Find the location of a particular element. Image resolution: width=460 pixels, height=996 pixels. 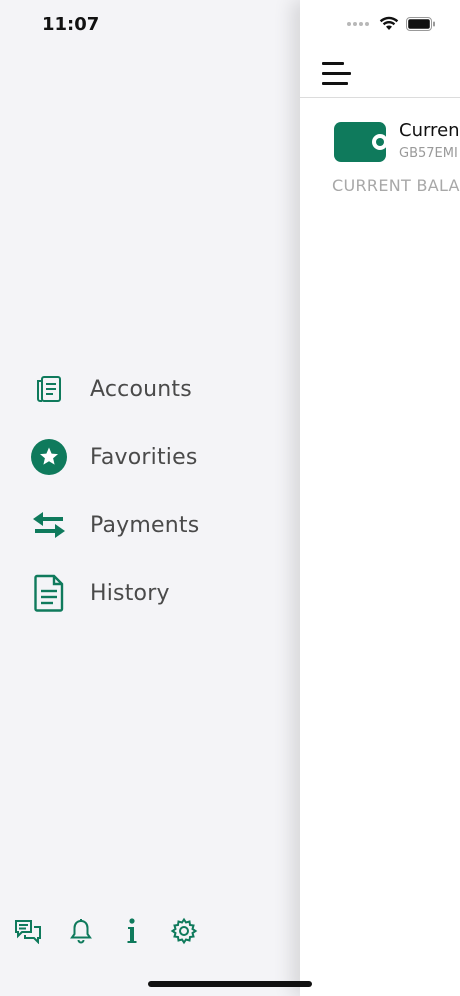

menu-item-accounts: Accounts is located at coordinates (158, 389).